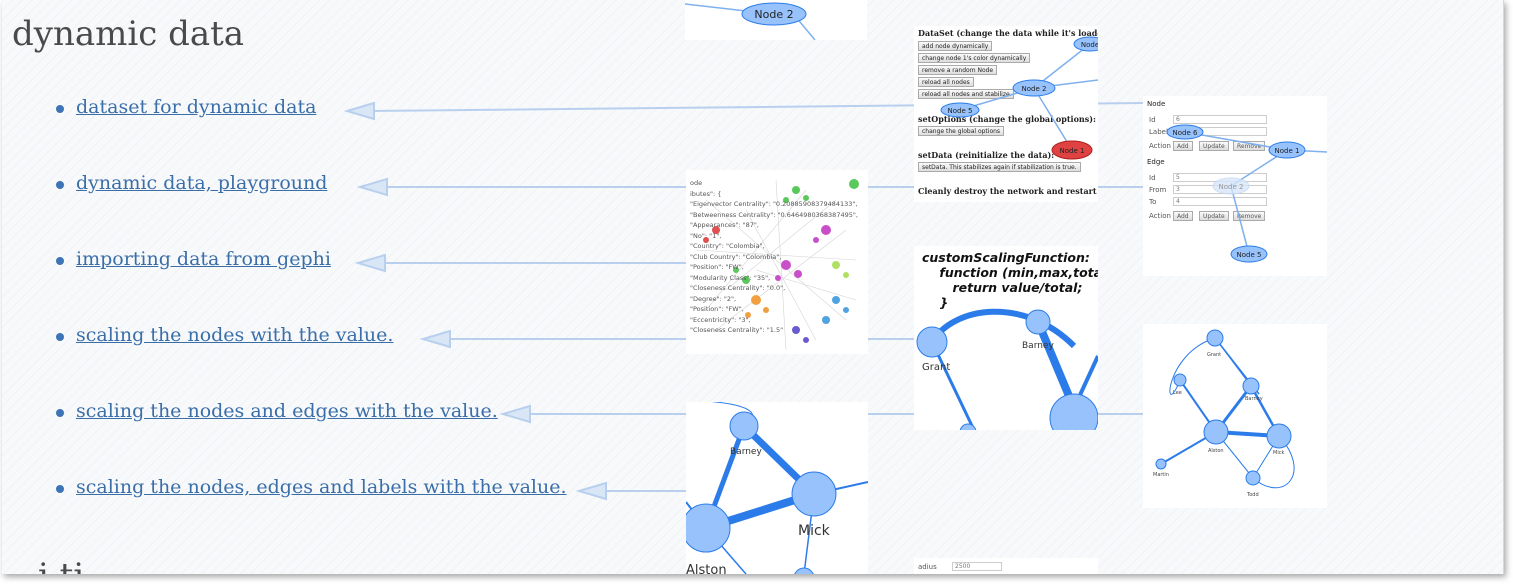 Image resolution: width=1513 pixels, height=586 pixels. Describe the element at coordinates (1161, 475) in the screenshot. I see `svg-text: Martin` at that location.